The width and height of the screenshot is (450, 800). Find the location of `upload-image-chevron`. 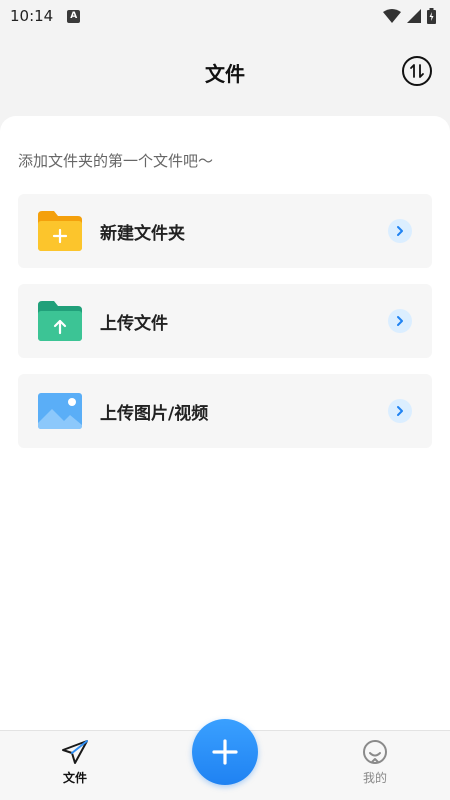

upload-image-chevron is located at coordinates (400, 411).